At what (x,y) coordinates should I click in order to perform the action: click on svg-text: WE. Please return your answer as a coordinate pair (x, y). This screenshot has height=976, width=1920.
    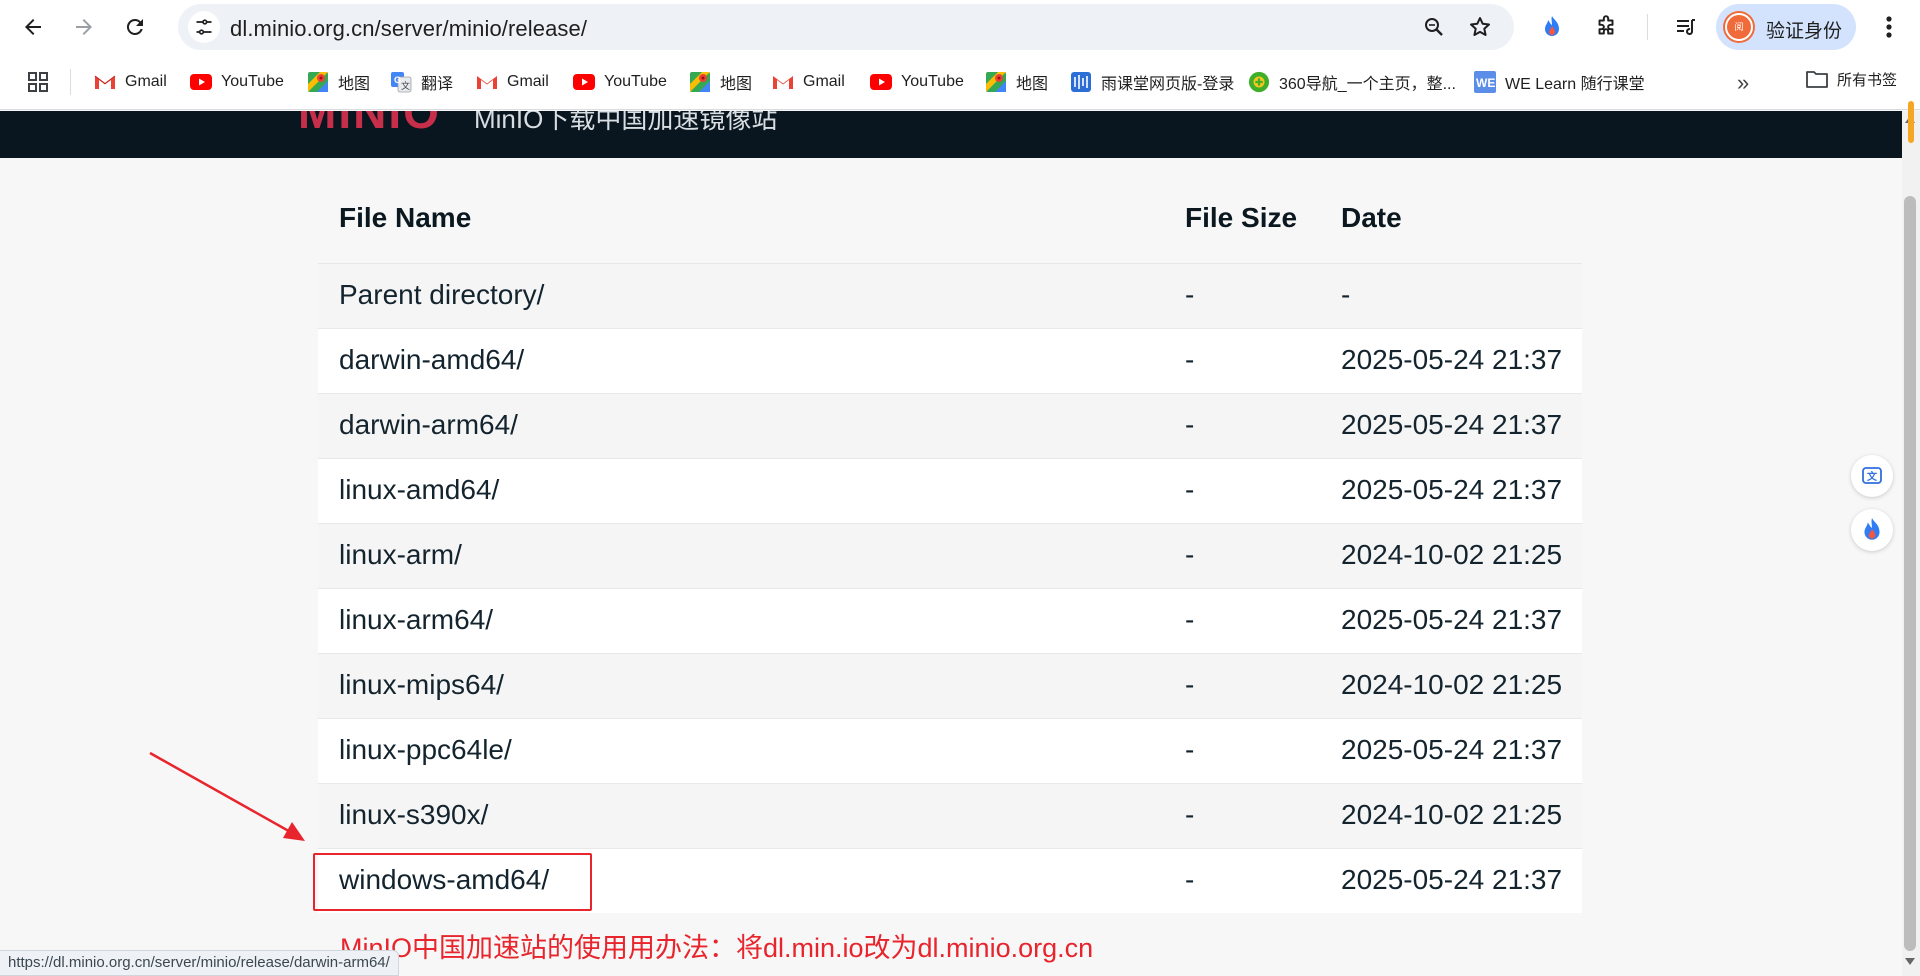
    Looking at the image, I should click on (1485, 83).